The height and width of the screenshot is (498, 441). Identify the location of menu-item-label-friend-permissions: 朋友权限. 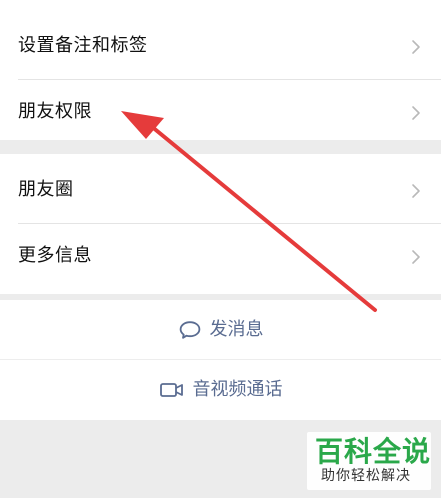
(55, 111).